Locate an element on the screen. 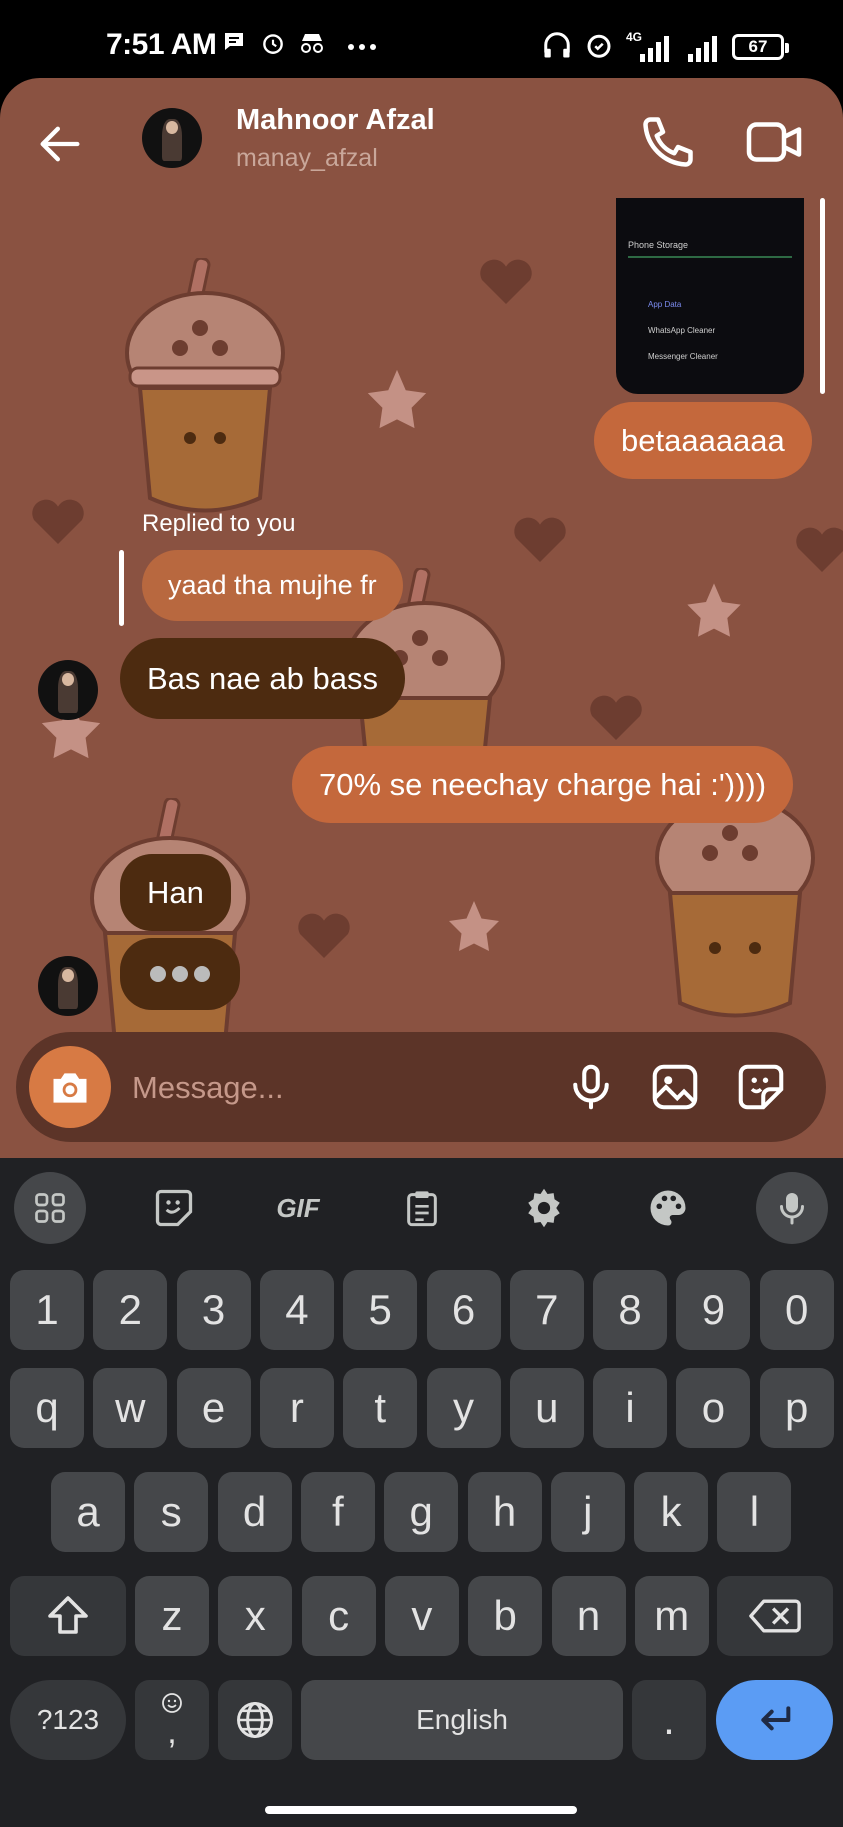 The width and height of the screenshot is (843, 1827). key-2: 2 is located at coordinates (130, 1310).